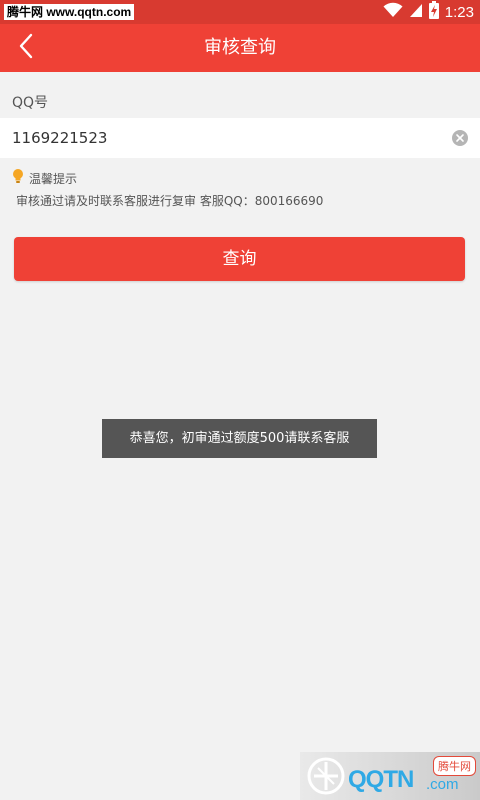  Describe the element at coordinates (442, 784) in the screenshot. I see `watermark-suffix: .com` at that location.